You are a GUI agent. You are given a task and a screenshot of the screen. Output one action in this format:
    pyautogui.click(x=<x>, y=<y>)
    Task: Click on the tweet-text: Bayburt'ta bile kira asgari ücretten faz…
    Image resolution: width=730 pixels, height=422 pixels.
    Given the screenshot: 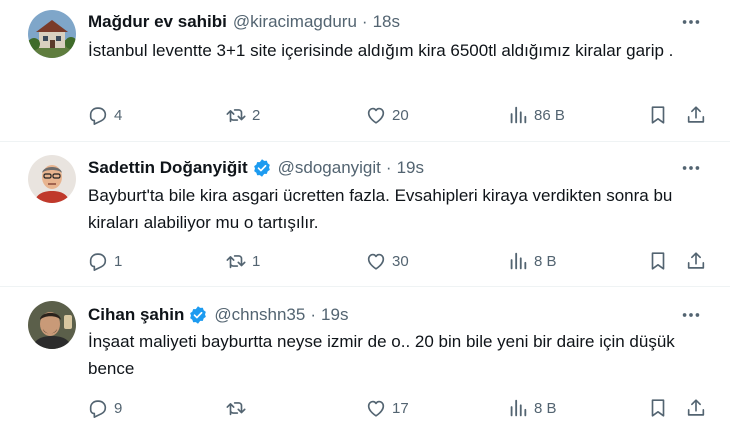 What is the action you would take?
    pyautogui.click(x=380, y=209)
    